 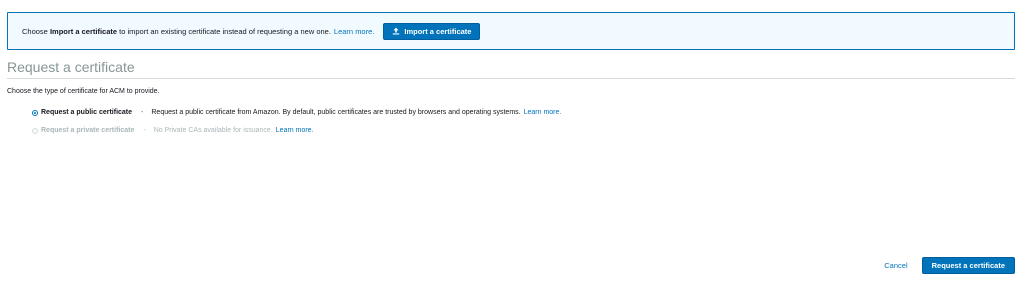 I want to click on import-button-label: Import a certificate, so click(x=438, y=31).